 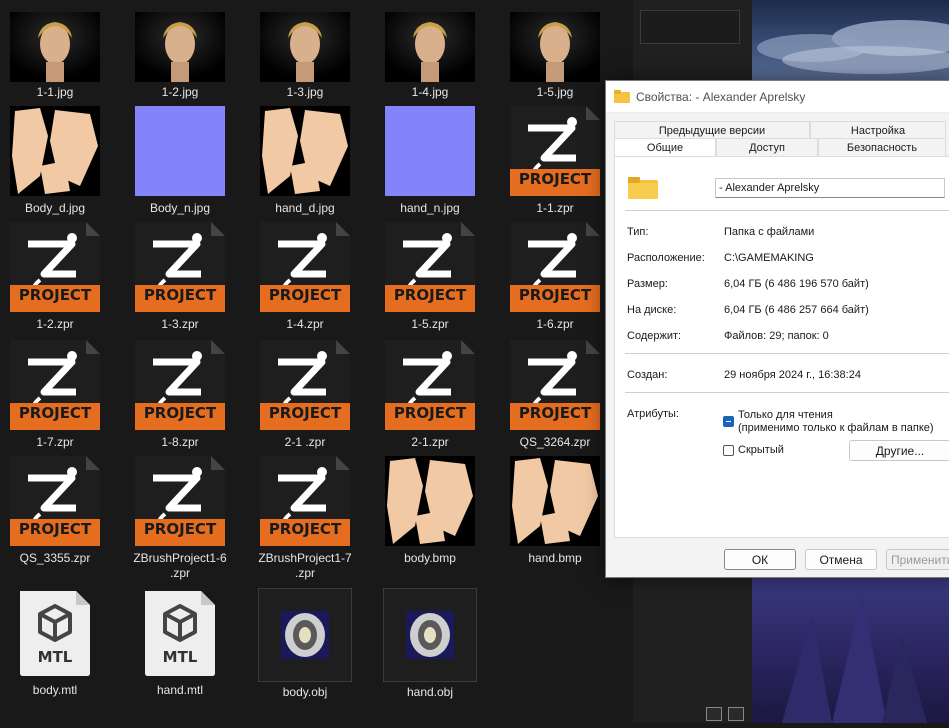 What do you see at coordinates (430, 208) in the screenshot?
I see `file-name: hand_n.jpg` at bounding box center [430, 208].